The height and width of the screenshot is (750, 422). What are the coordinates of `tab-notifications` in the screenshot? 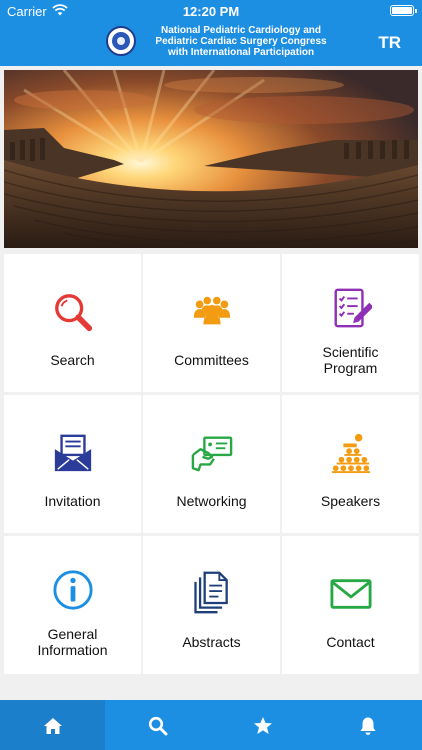 It's located at (367, 725).